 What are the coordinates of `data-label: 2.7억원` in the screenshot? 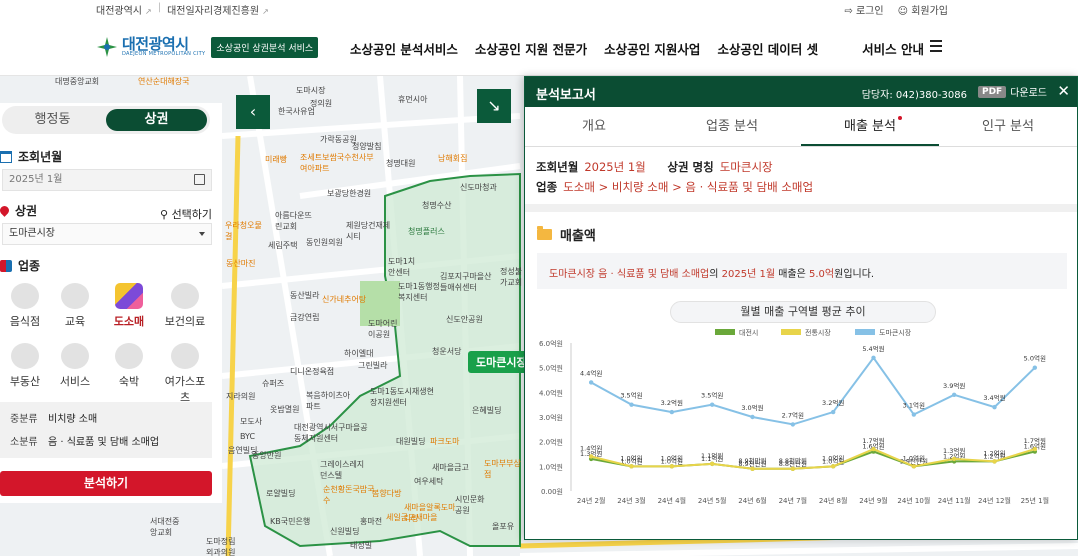 It's located at (793, 414).